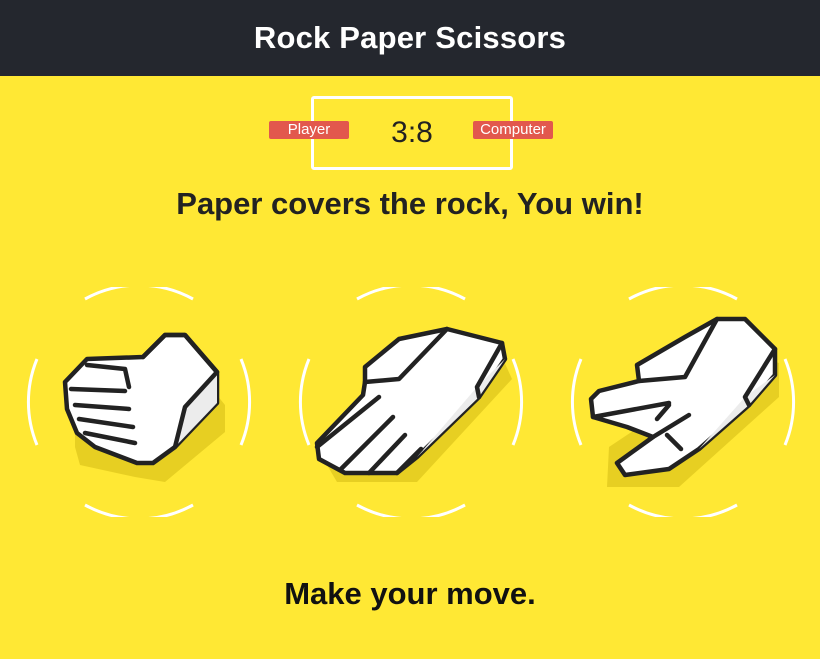 This screenshot has width=820, height=659. I want to click on rock-choice-button, so click(139, 402).